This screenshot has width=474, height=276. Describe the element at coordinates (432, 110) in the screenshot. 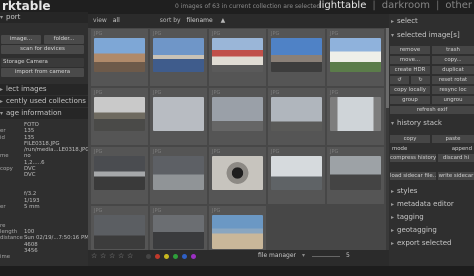

I see `refresh-exif-button: refresh exif` at that location.